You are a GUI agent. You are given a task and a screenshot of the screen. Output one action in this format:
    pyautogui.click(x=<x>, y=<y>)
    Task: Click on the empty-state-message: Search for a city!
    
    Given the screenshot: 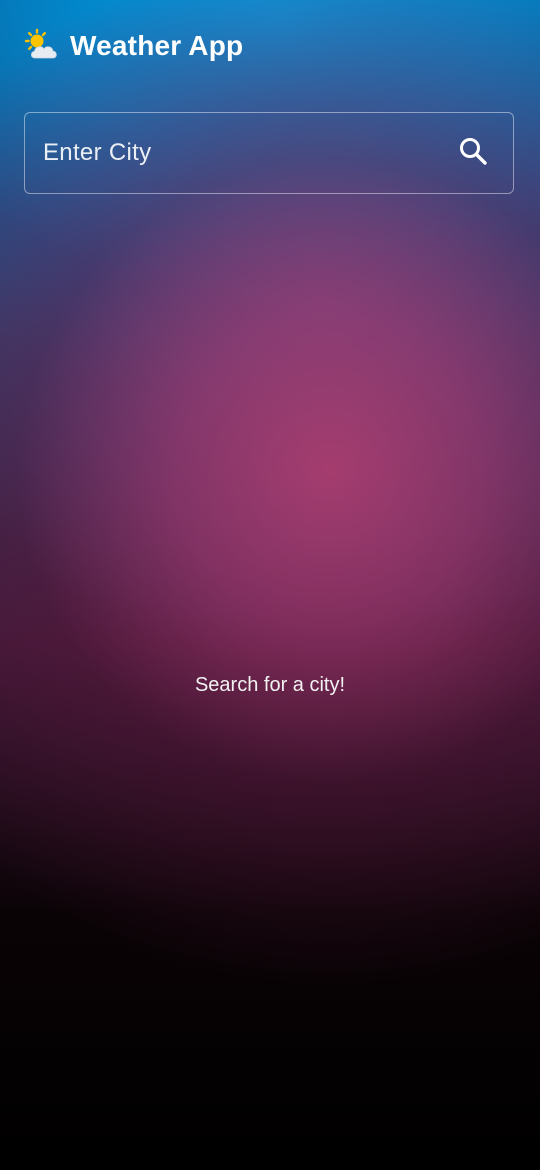 What is the action you would take?
    pyautogui.click(x=270, y=685)
    